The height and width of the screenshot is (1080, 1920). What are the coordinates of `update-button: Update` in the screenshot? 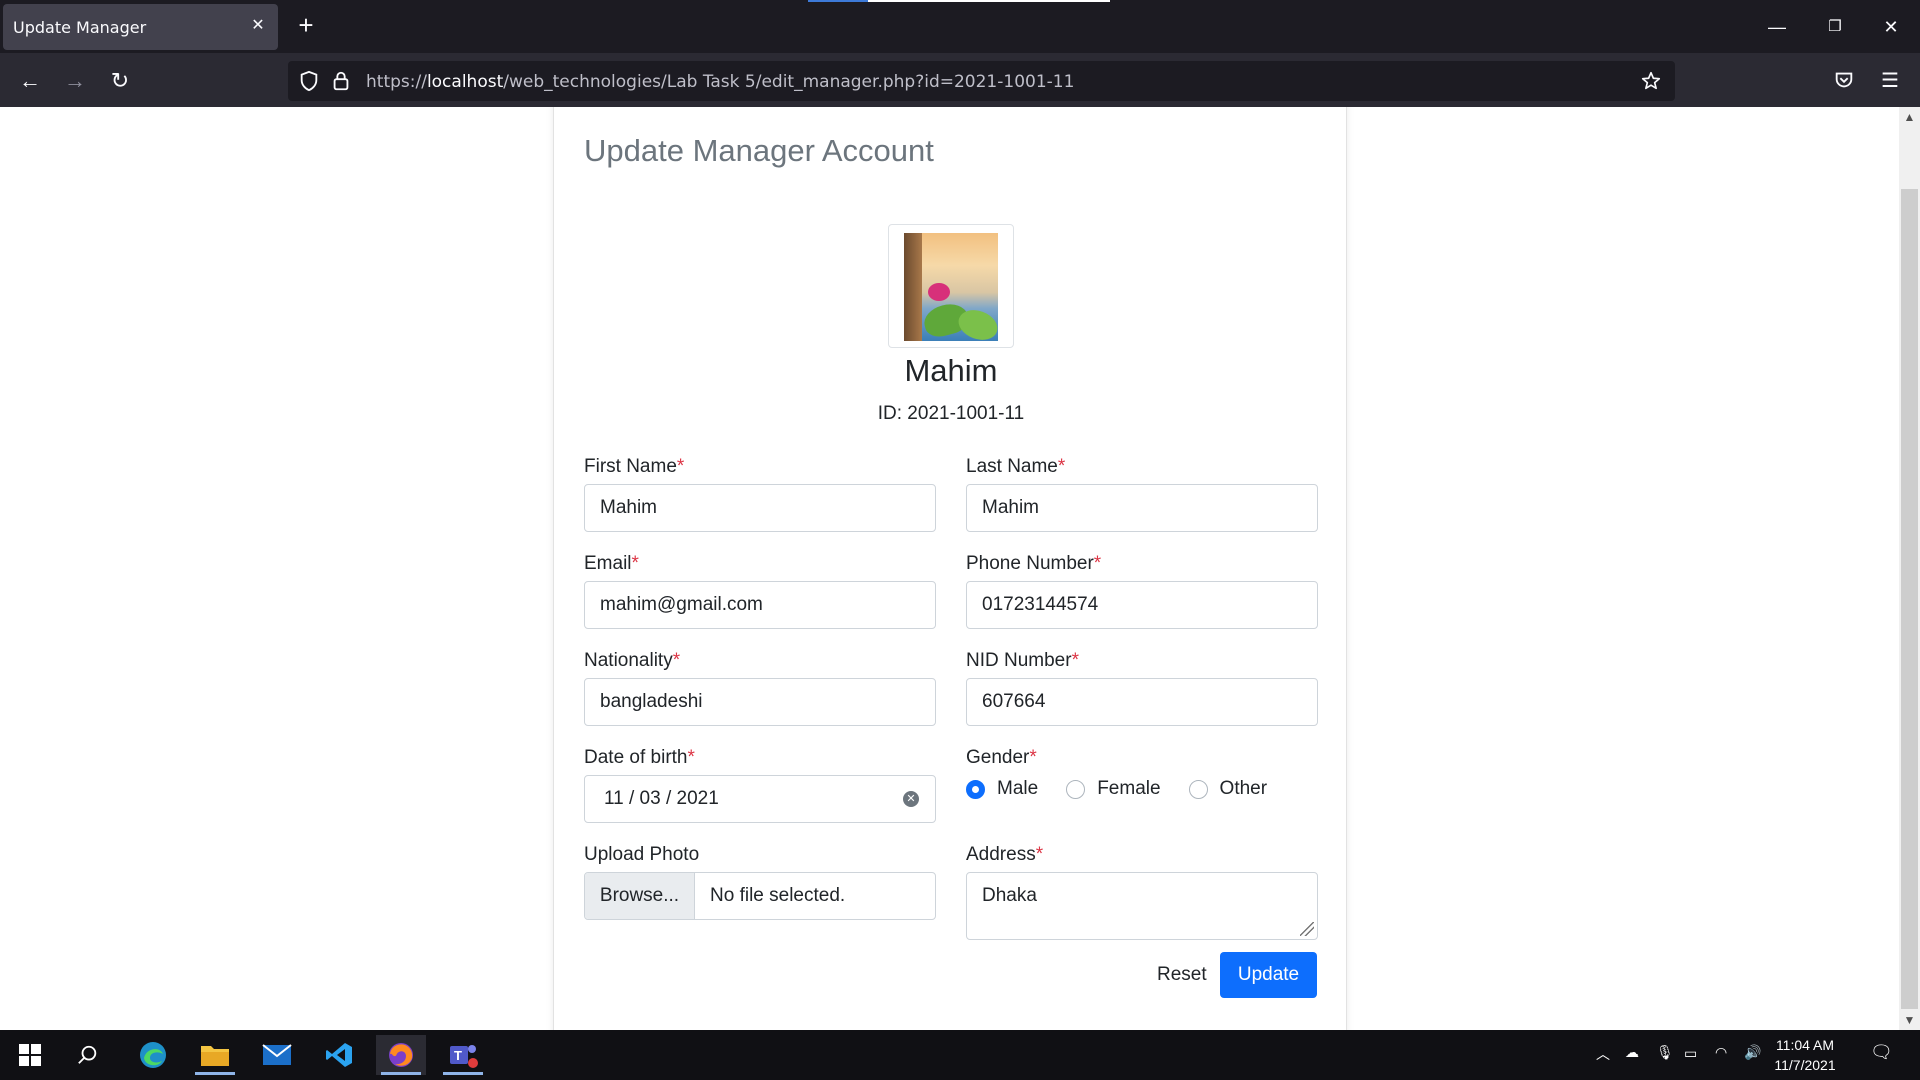 It's located at (1268, 975).